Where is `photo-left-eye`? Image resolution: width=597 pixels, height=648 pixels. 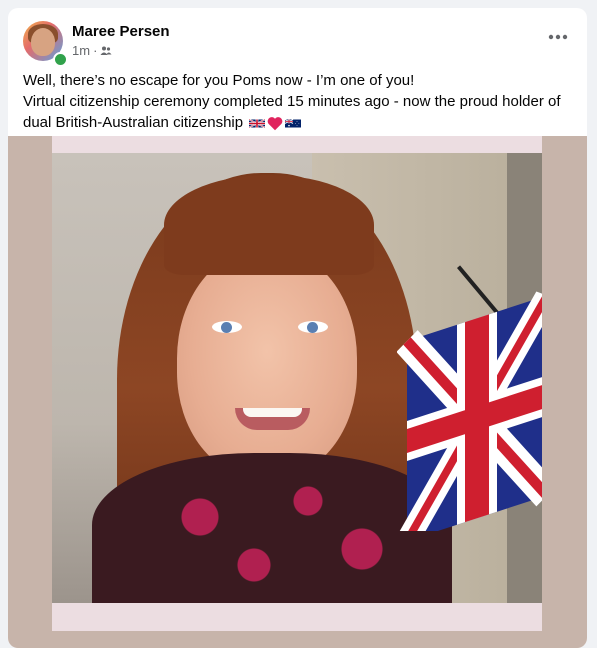
photo-left-eye is located at coordinates (227, 327).